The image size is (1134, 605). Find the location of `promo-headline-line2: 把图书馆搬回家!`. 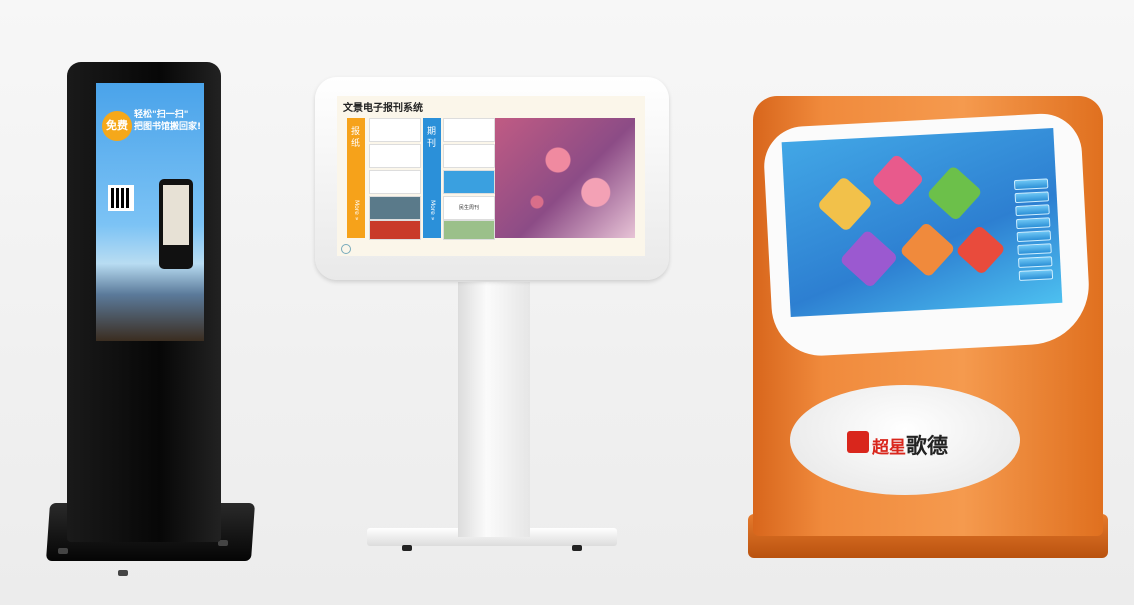

promo-headline-line2: 把图书馆搬回家! is located at coordinates (168, 127).